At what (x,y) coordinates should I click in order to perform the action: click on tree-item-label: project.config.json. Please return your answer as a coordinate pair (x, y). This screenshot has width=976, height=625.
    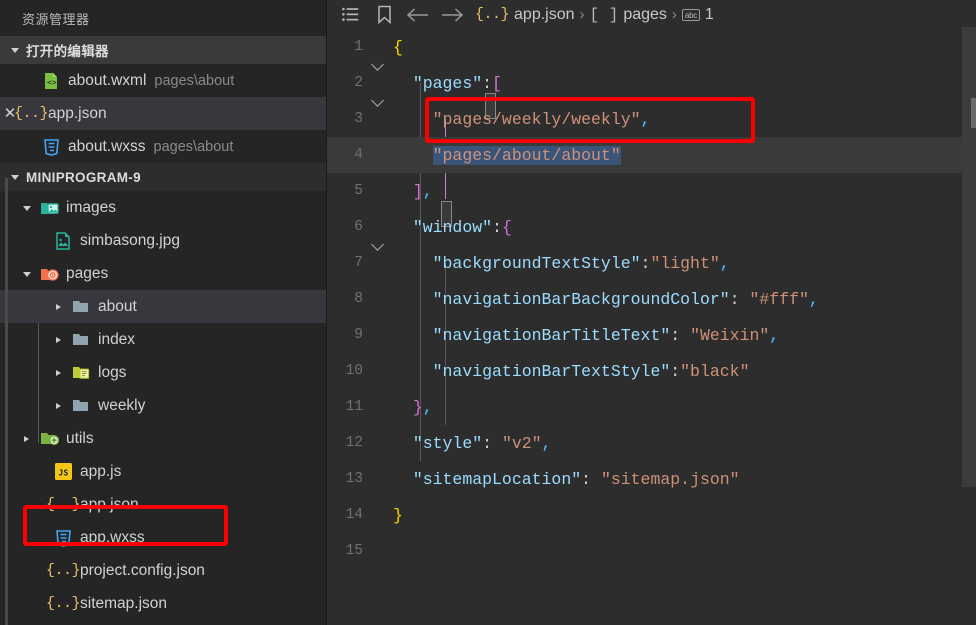
    Looking at the image, I should click on (142, 570).